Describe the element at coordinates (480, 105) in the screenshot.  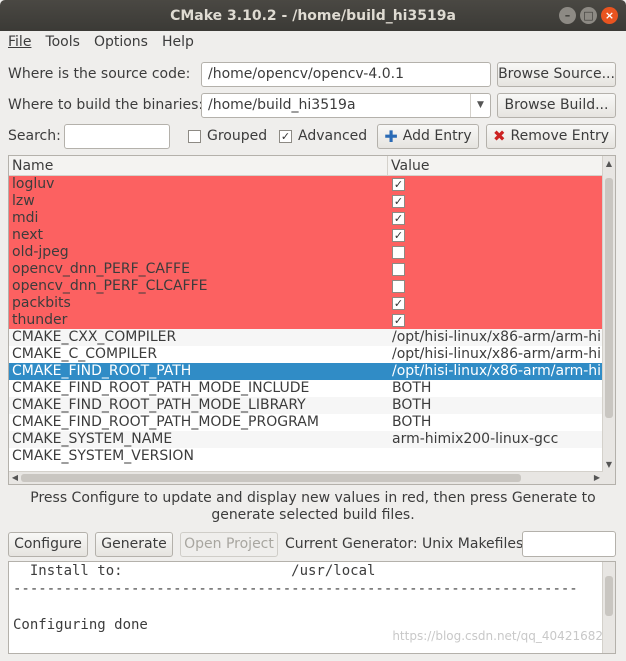
I see `dropdown-arrow-icon: ▼` at that location.